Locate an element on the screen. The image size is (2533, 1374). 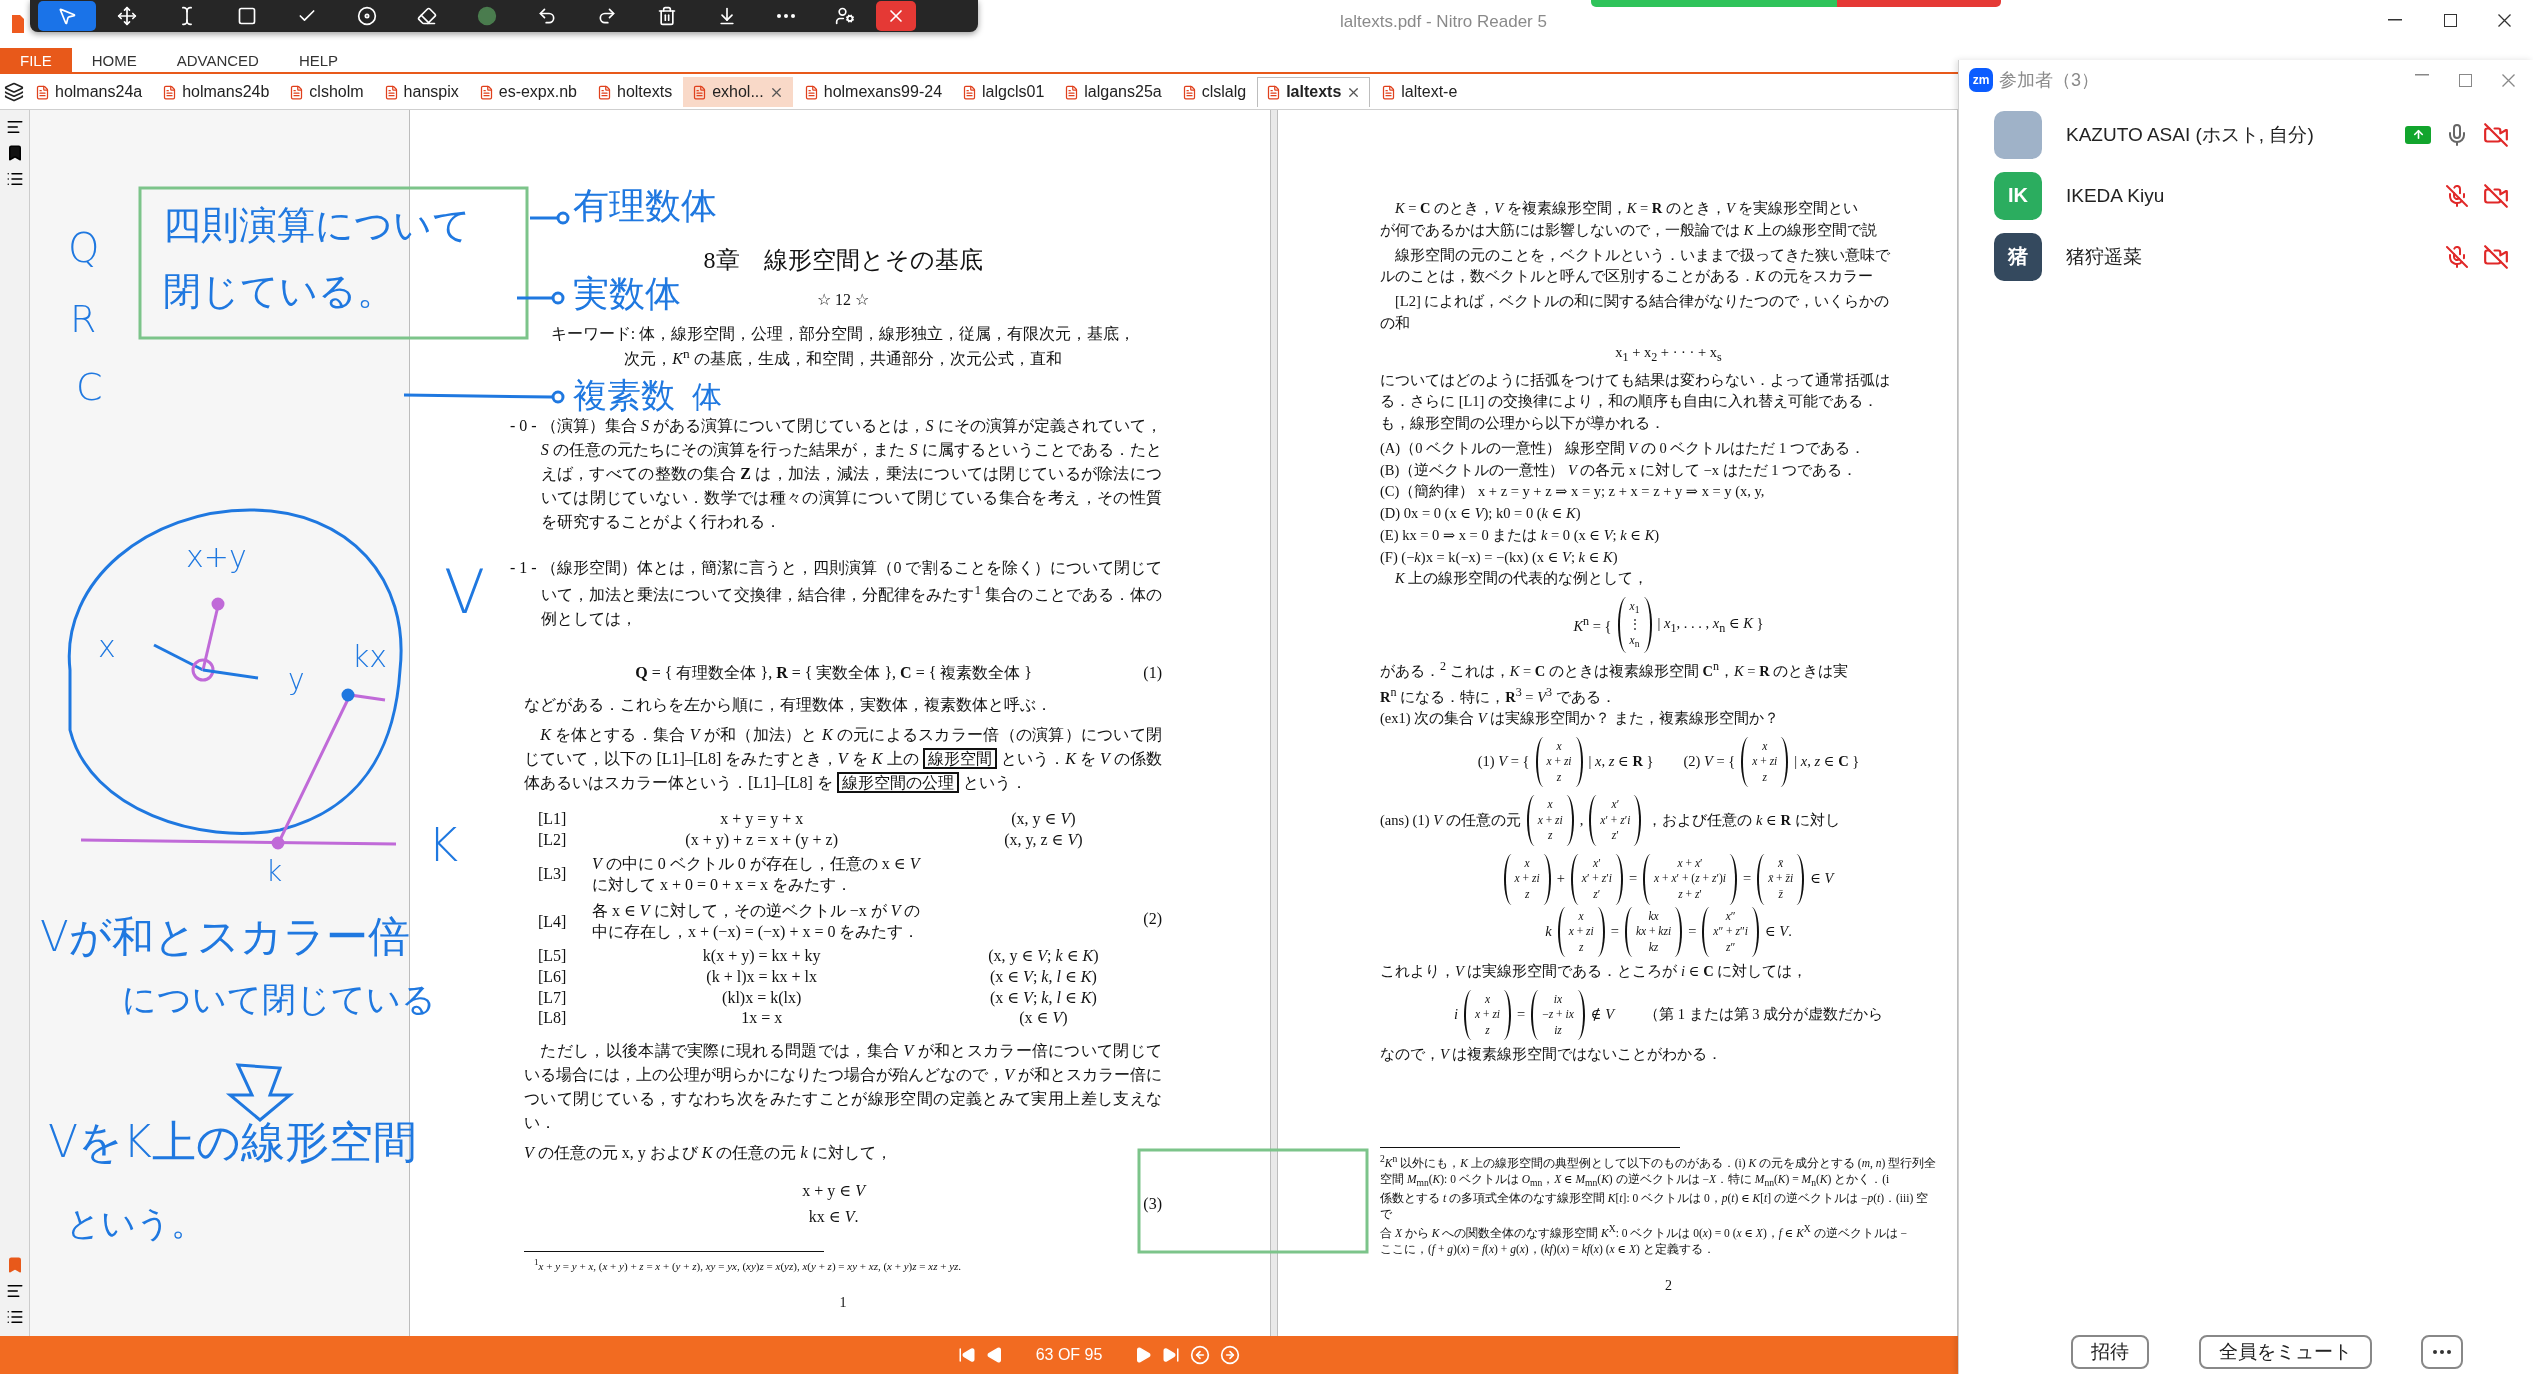
handwritten-note: Q is located at coordinates (84, 248).